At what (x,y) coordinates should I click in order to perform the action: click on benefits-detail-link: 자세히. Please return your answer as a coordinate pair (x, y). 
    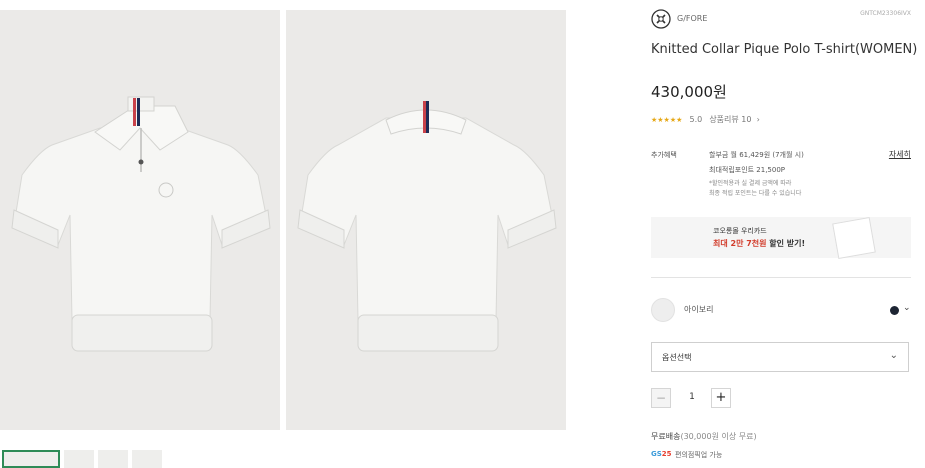
    Looking at the image, I should click on (900, 154).